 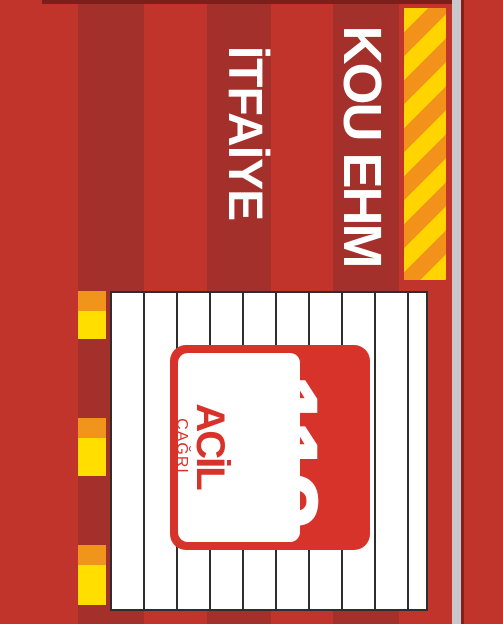 What do you see at coordinates (462, 312) in the screenshot?
I see `side-rail-shadow` at bounding box center [462, 312].